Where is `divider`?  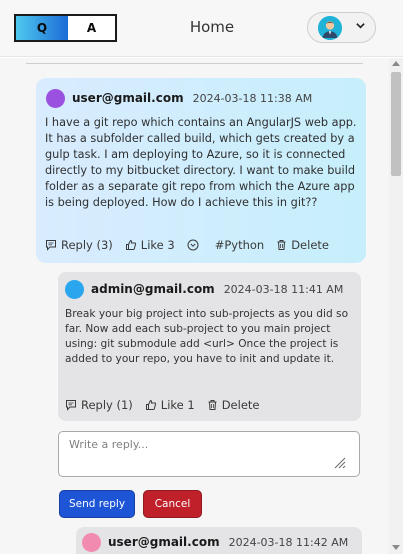 divider is located at coordinates (194, 63).